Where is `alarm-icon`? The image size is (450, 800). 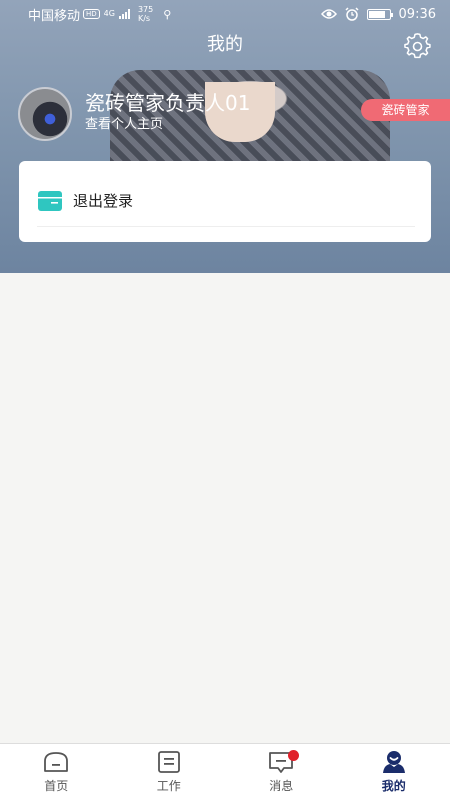
alarm-icon is located at coordinates (352, 14).